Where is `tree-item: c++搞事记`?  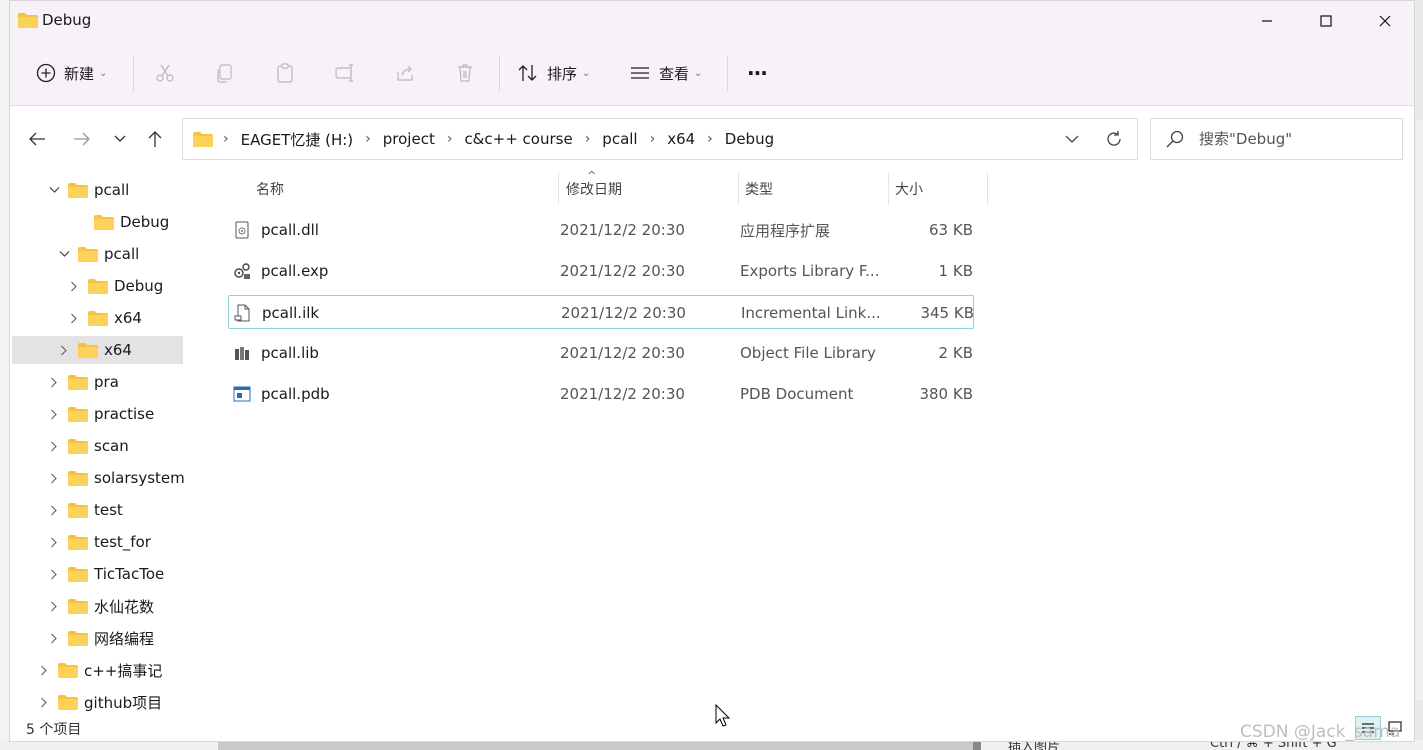
tree-item: c++搞事记 is located at coordinates (99, 670).